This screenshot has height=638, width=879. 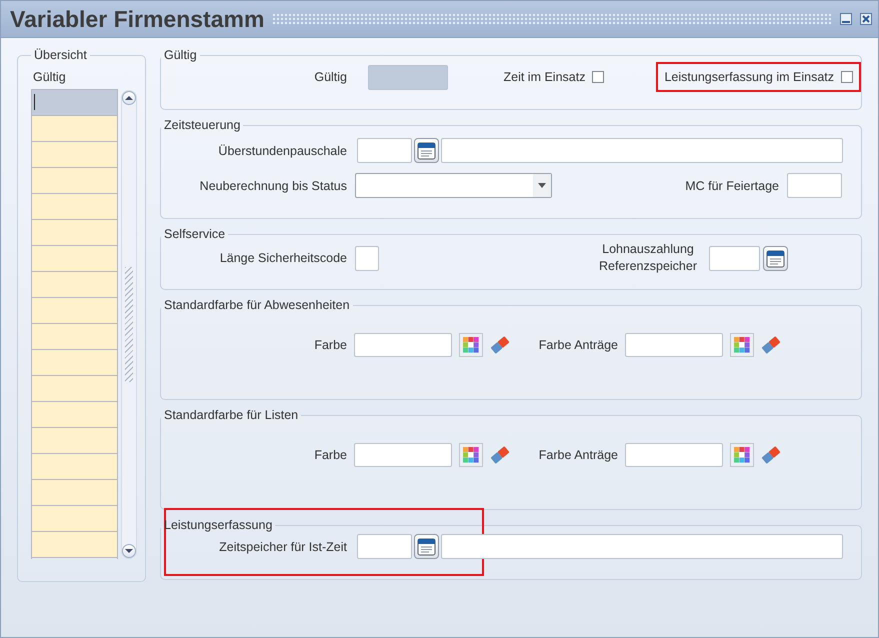 I want to click on down-arrow-icon, so click(x=129, y=551).